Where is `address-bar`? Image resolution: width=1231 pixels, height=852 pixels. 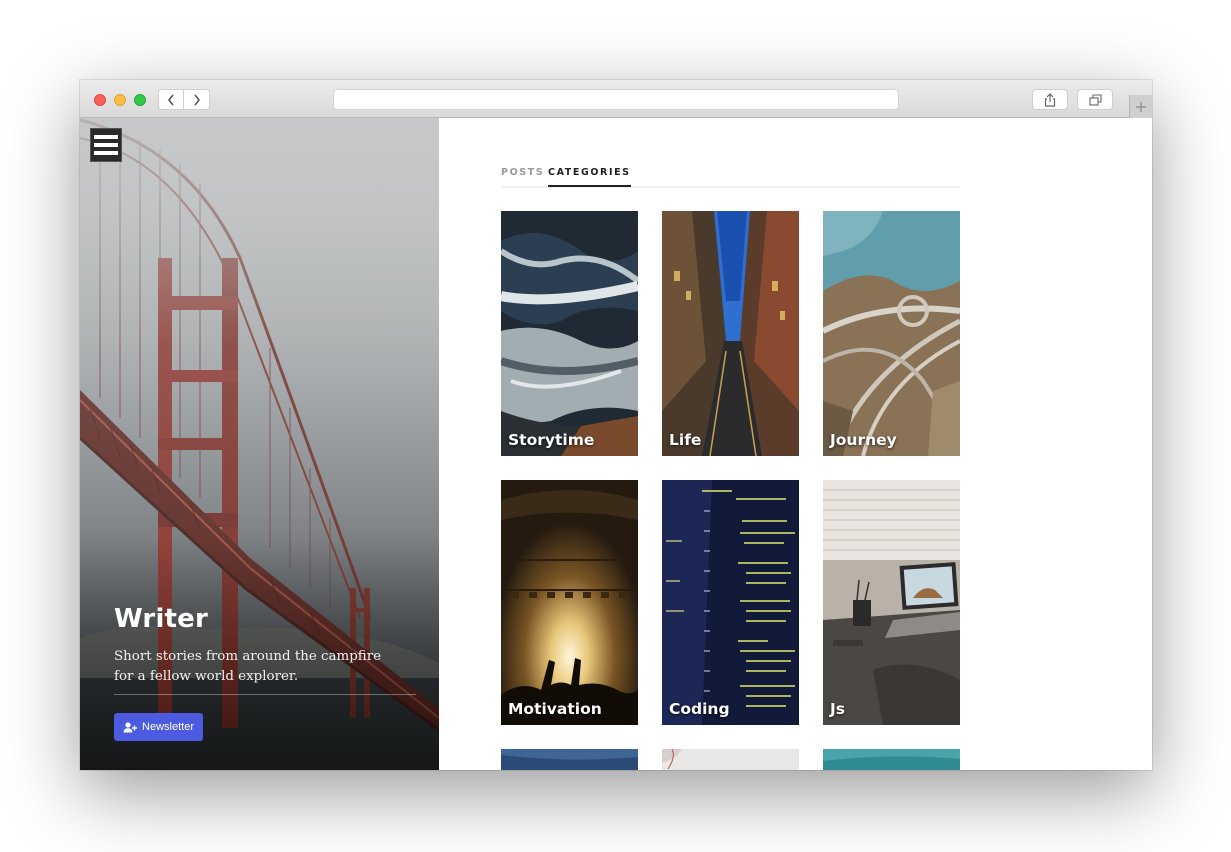 address-bar is located at coordinates (616, 99).